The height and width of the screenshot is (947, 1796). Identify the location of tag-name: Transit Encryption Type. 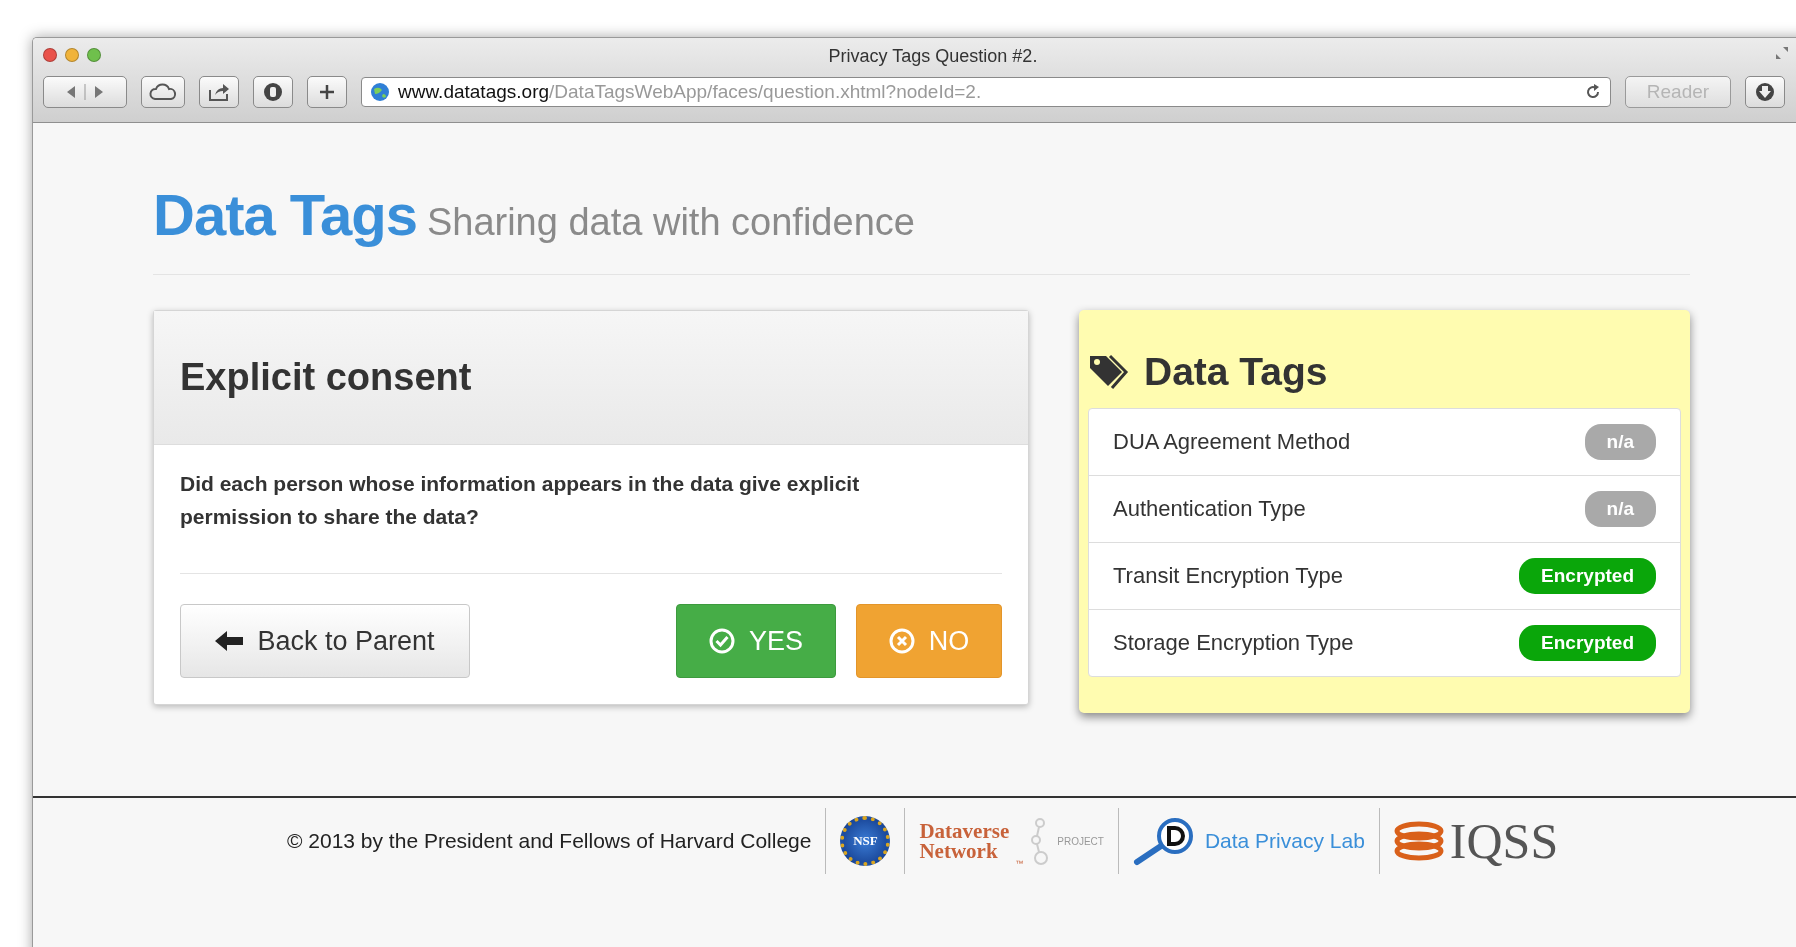
(1228, 576).